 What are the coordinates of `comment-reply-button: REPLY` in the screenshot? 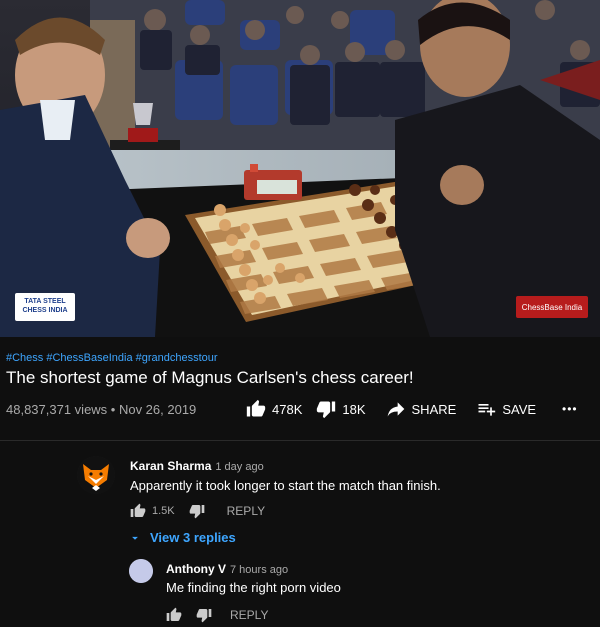 It's located at (246, 511).